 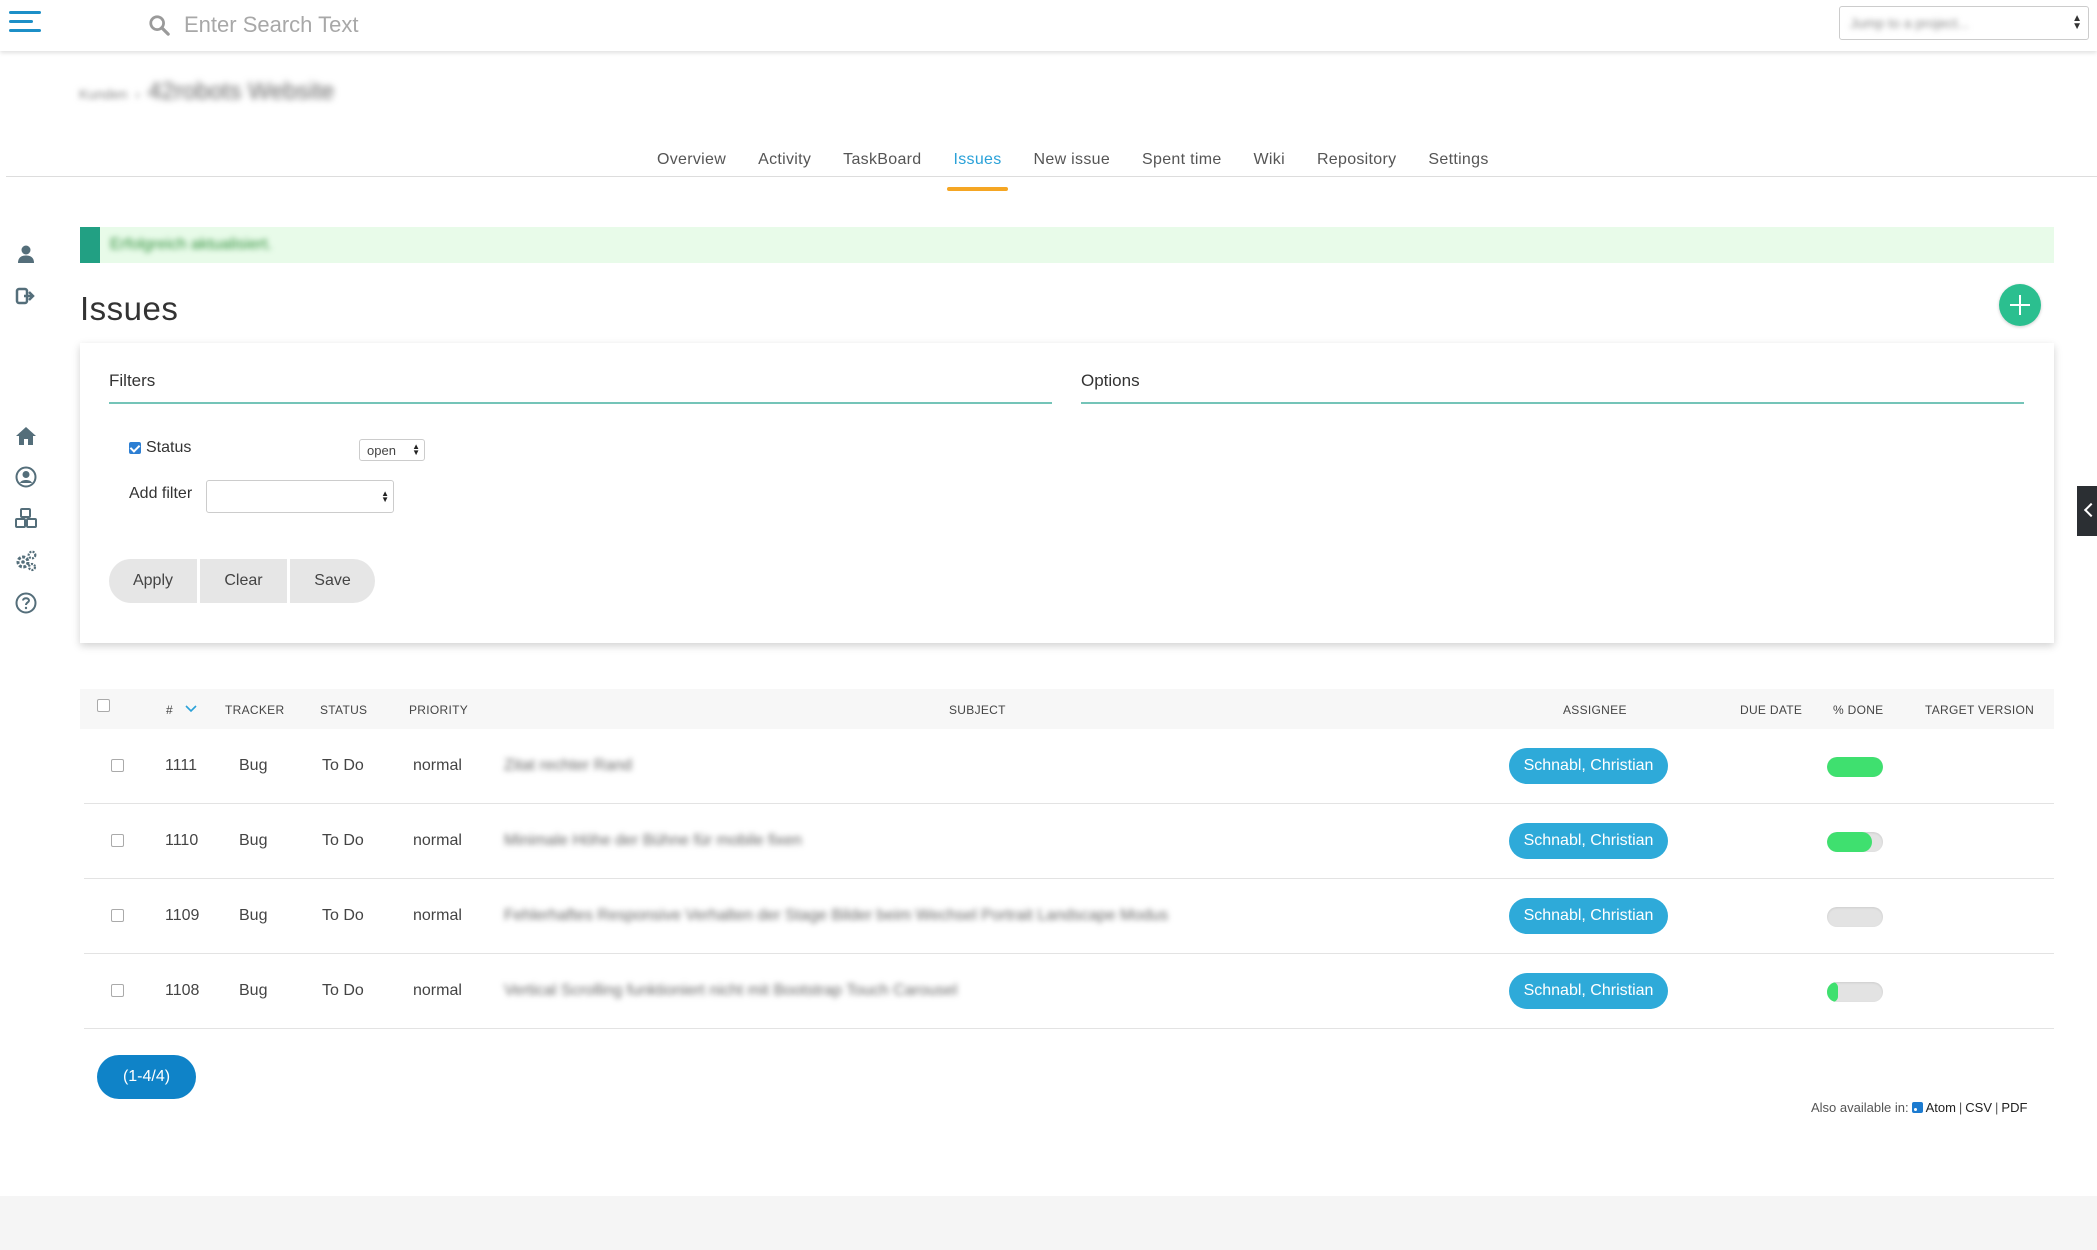 I want to click on status-filter-checkbox, so click(x=135, y=448).